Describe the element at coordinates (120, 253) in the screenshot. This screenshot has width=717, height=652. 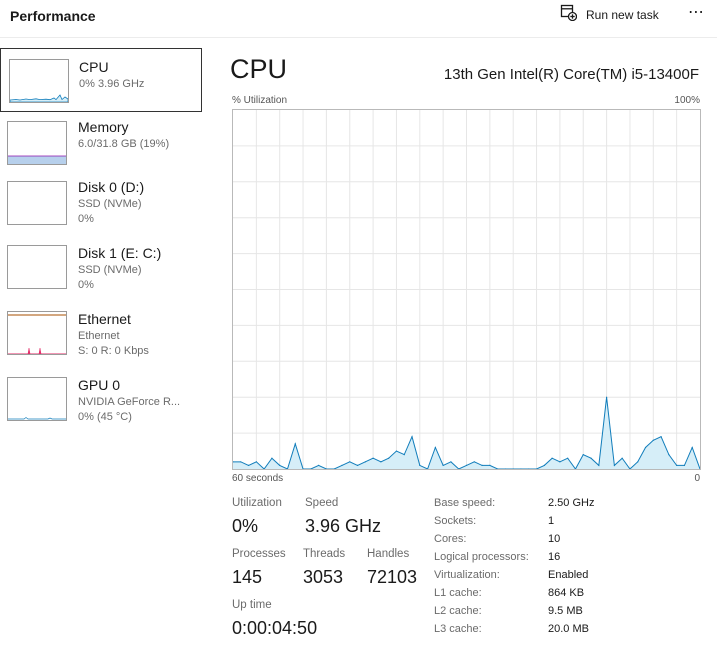
I see `sidebar-item-label: Disk 1 (E: C:)` at that location.